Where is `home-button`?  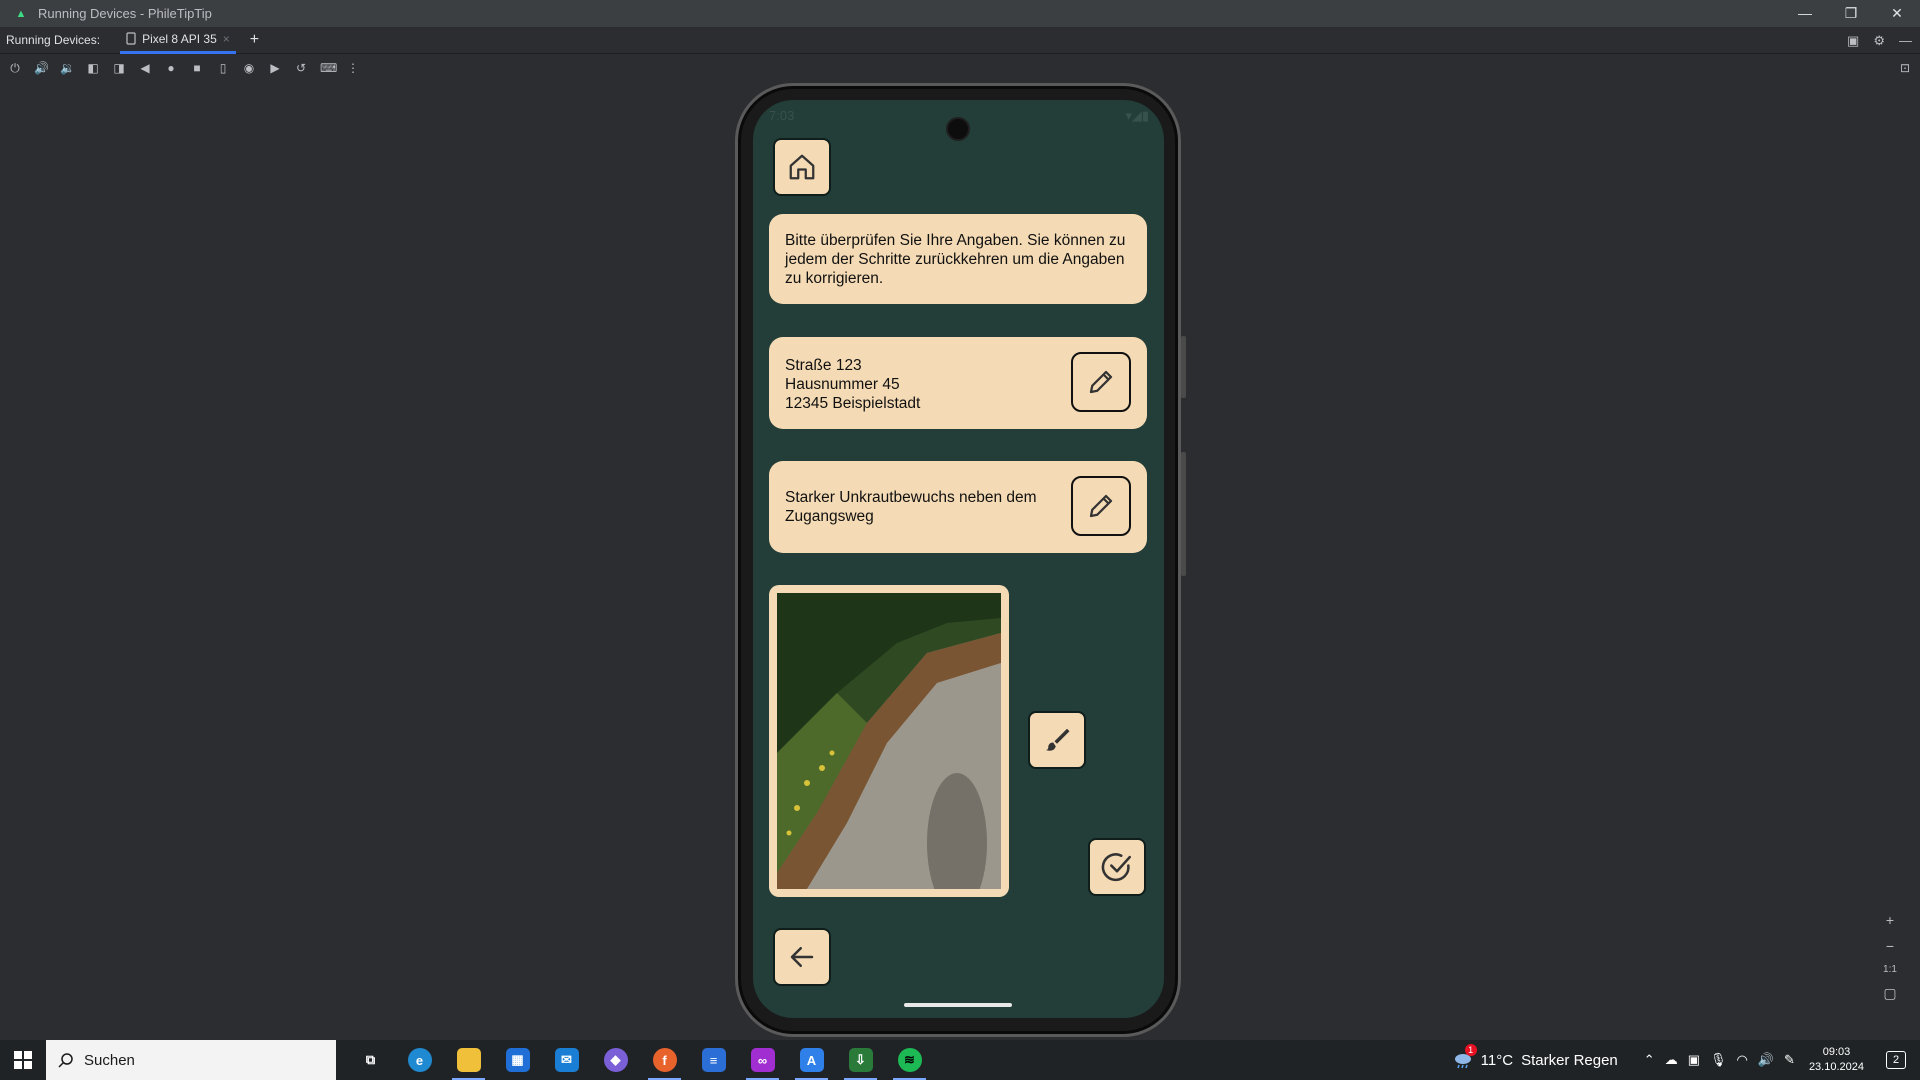 home-button is located at coordinates (802, 167).